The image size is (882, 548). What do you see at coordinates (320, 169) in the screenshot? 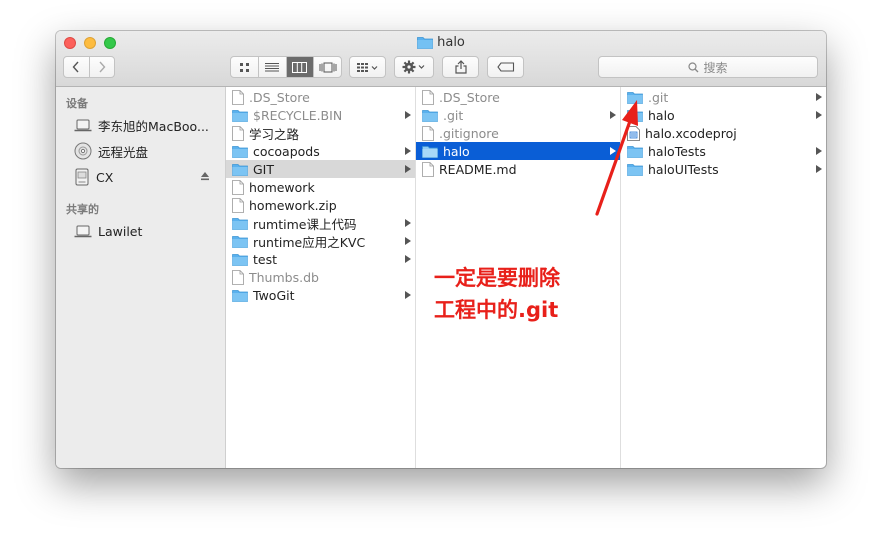
I see `file-row: GIT` at bounding box center [320, 169].